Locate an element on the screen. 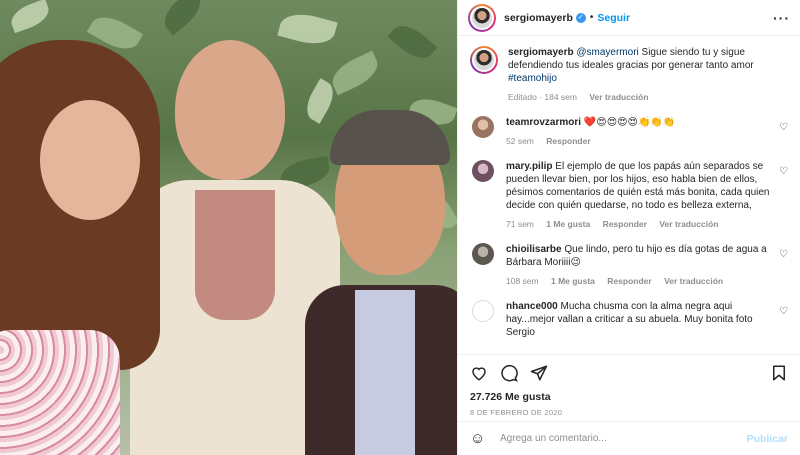  save-bookmark-icon is located at coordinates (779, 373).